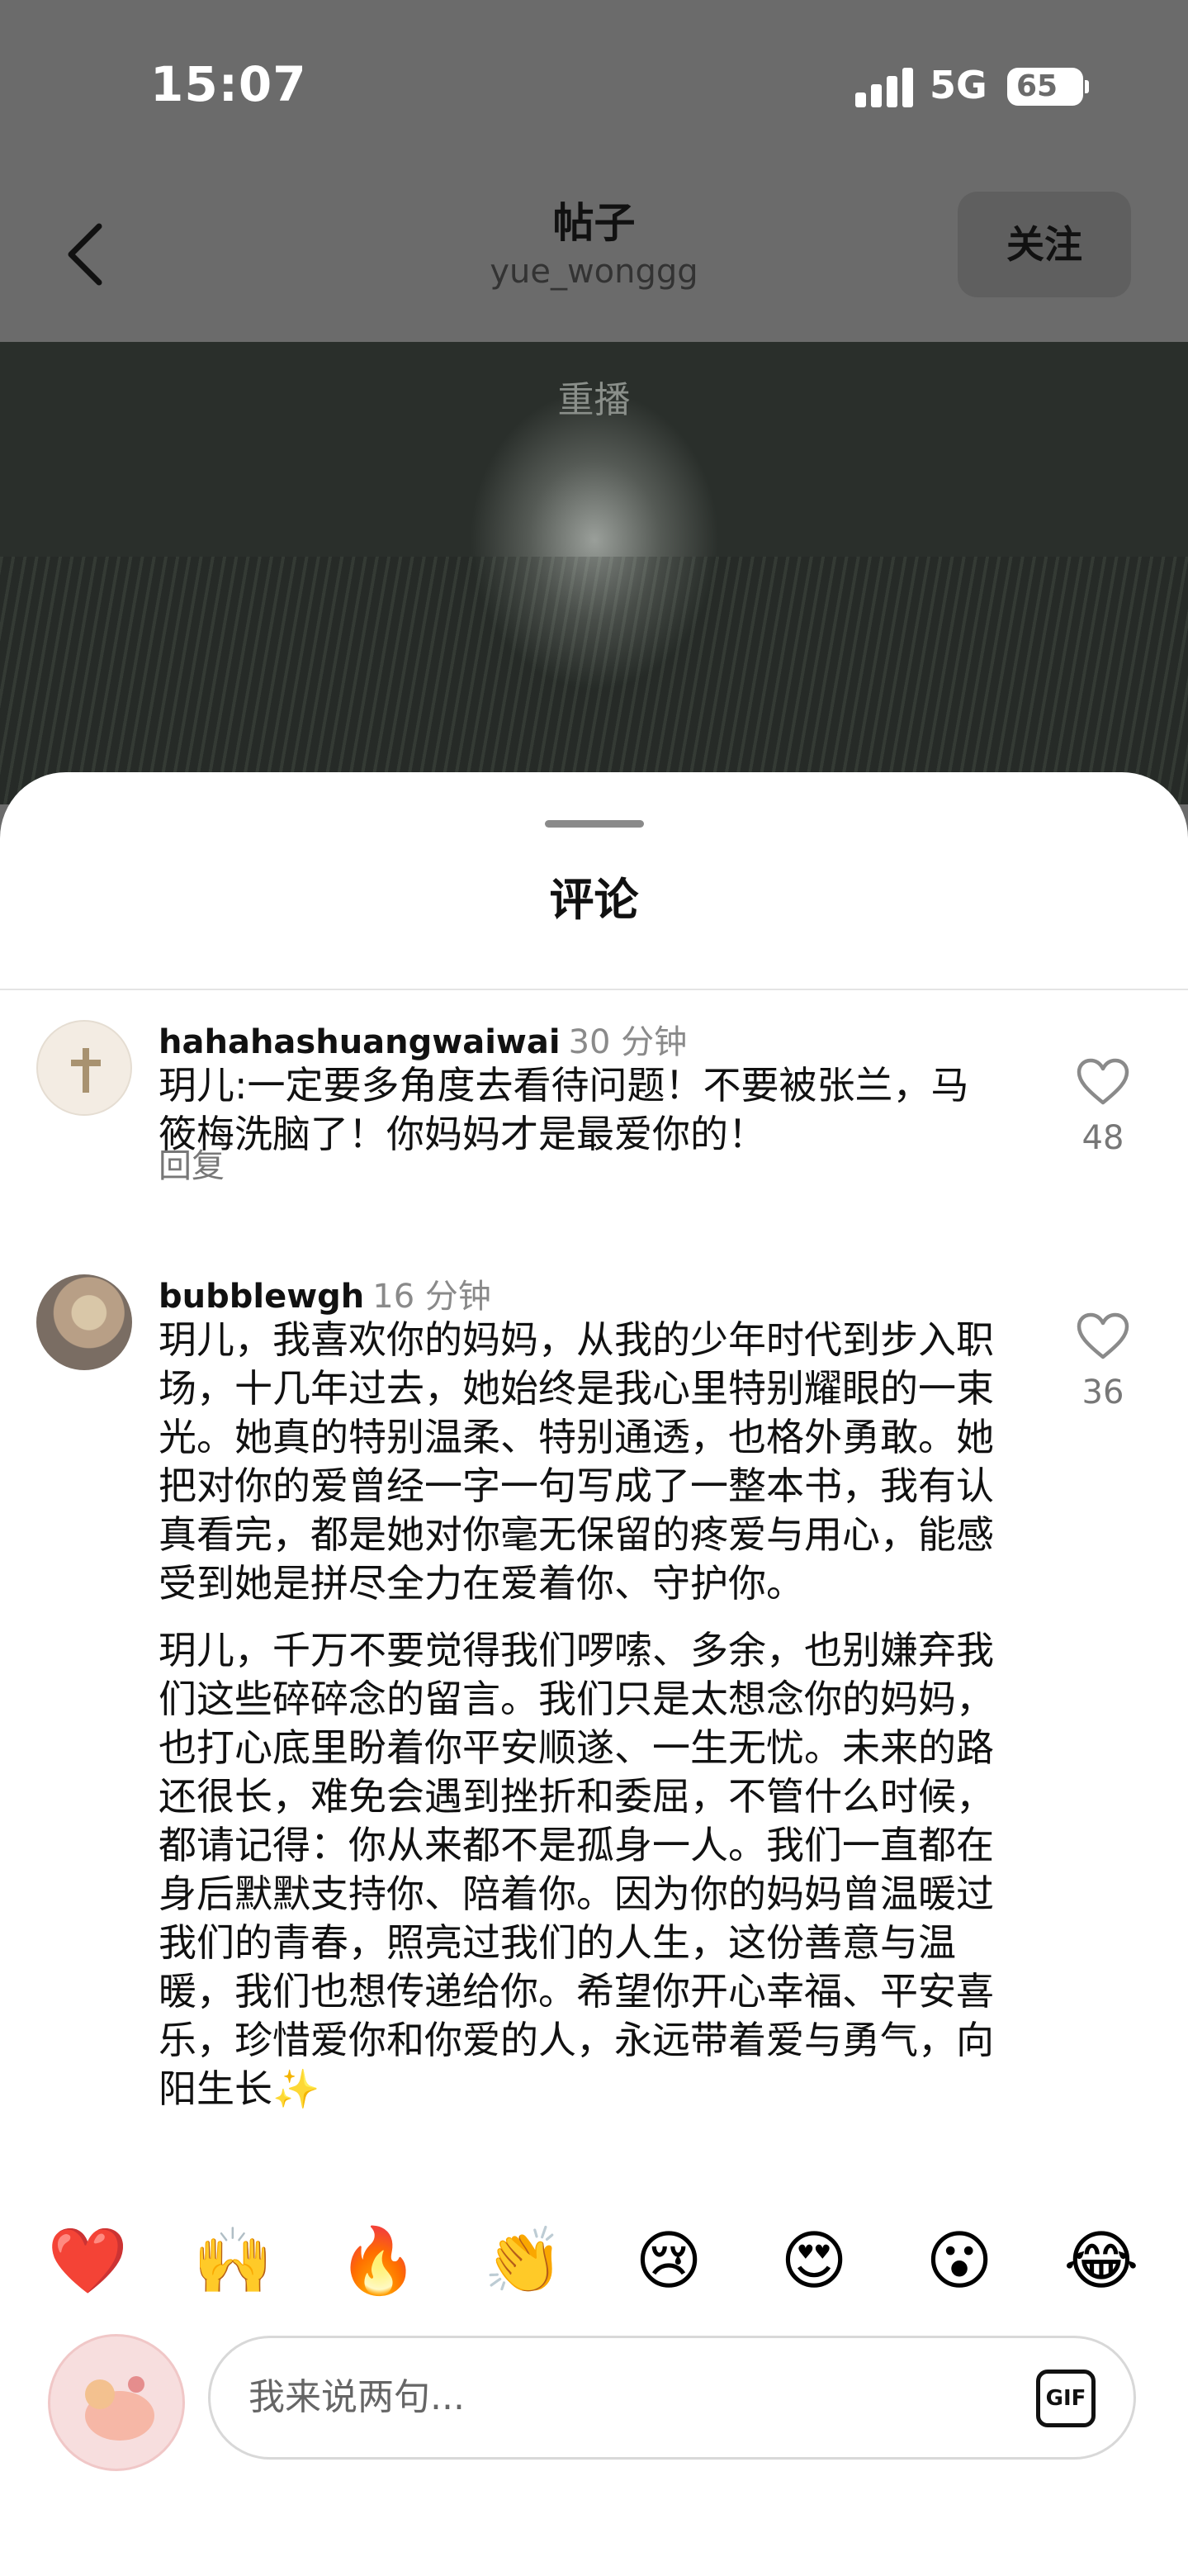 The height and width of the screenshot is (2576, 1188). Describe the element at coordinates (233, 2261) in the screenshot. I see `raising-hands-emoji: 🙌` at that location.